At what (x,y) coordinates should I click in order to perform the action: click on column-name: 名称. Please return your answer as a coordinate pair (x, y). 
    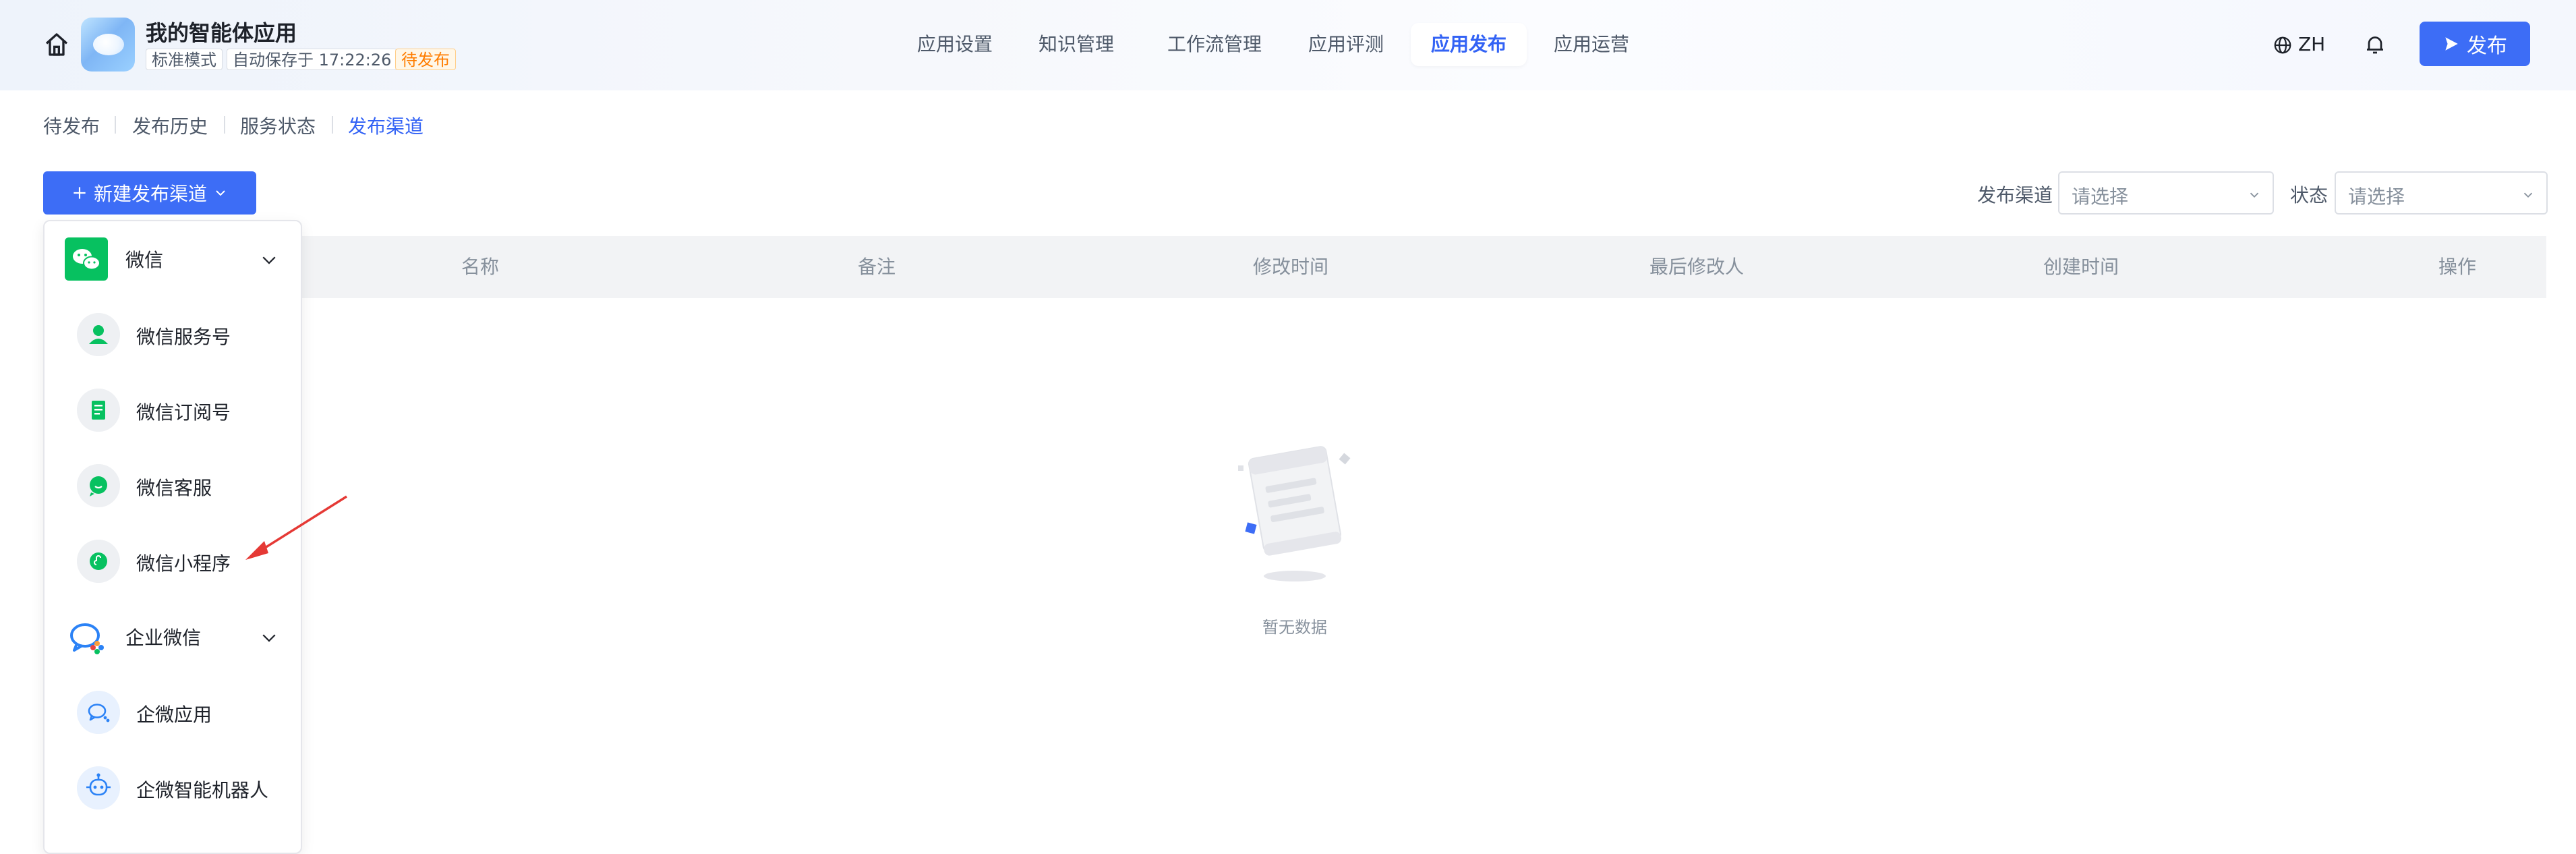
    Looking at the image, I should click on (481, 267).